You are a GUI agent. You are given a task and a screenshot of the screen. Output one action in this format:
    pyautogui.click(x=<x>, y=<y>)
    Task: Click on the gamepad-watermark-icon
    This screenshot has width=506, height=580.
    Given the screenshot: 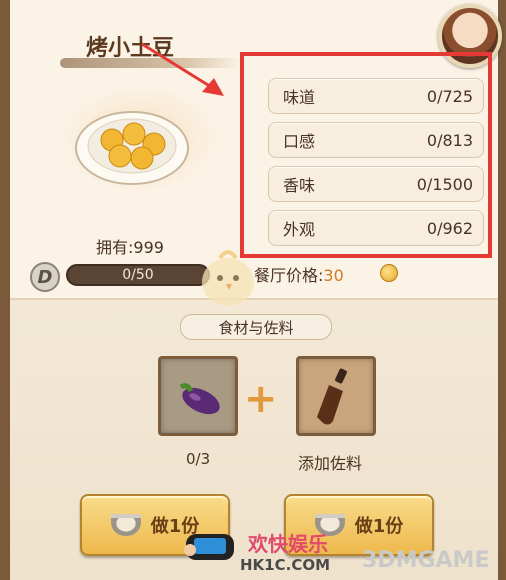 What is the action you would take?
    pyautogui.click(x=209, y=547)
    